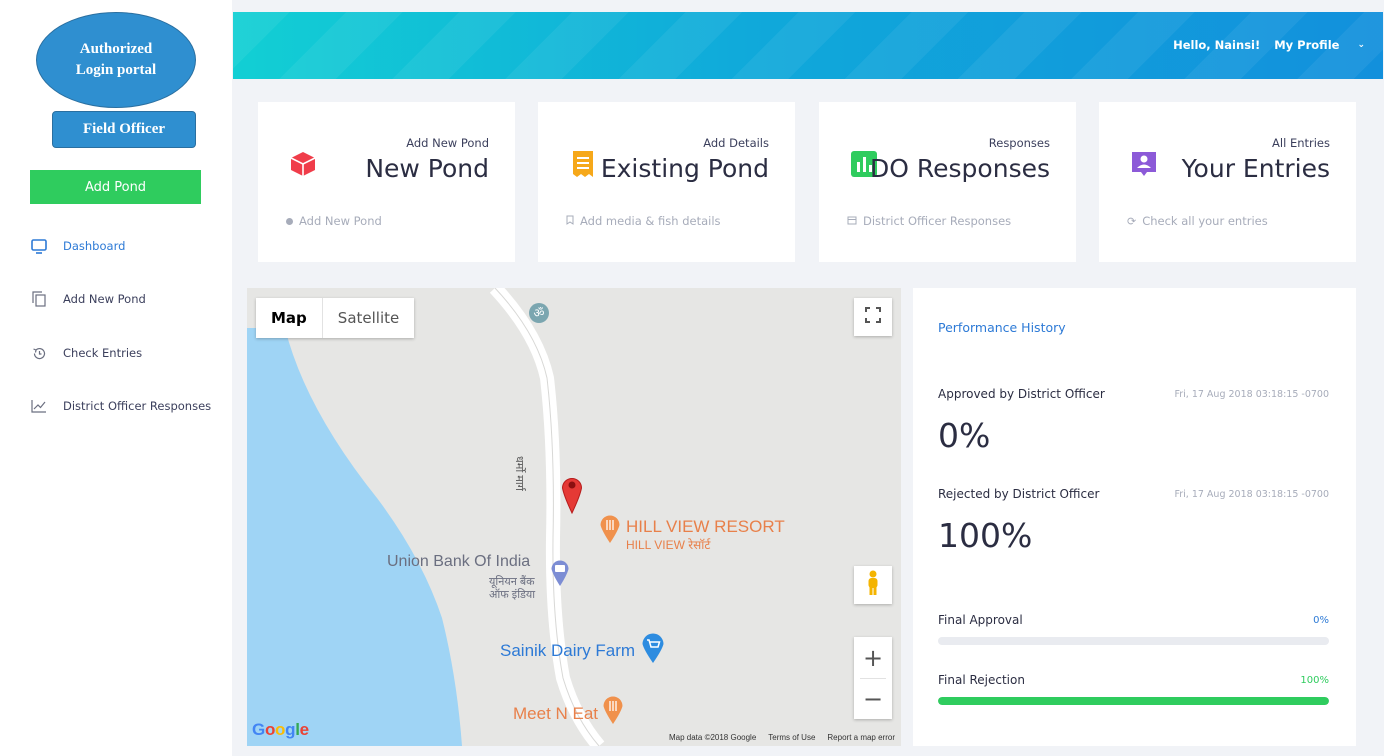 Image resolution: width=1384 pixels, height=756 pixels. Describe the element at coordinates (980, 620) in the screenshot. I see `final-approval-label: Final Approval` at that location.